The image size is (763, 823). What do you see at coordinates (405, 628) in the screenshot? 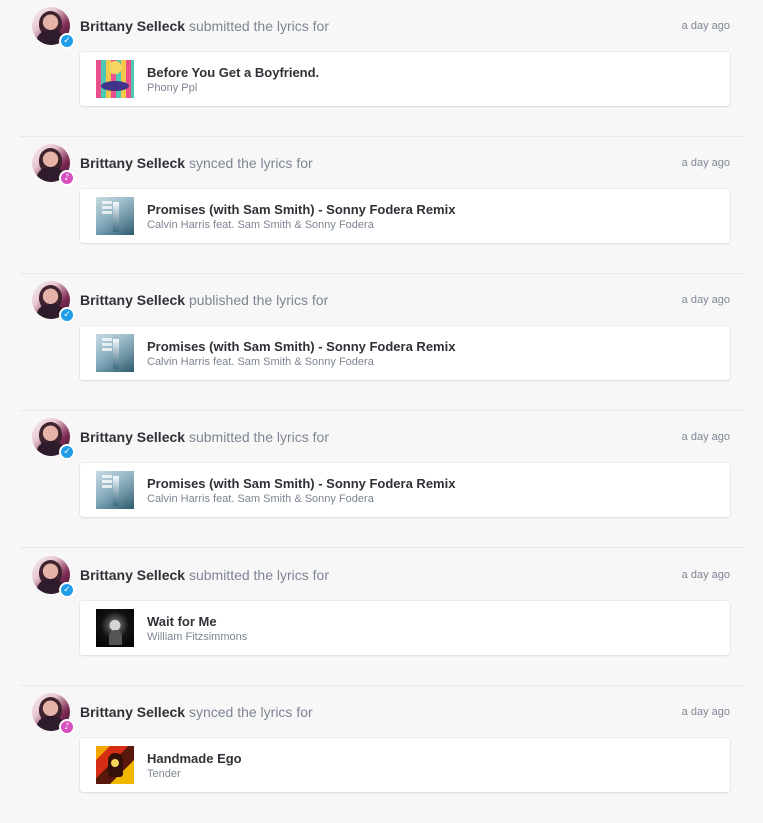
I see `song-card: Wait for Me William Fitzsimmons` at bounding box center [405, 628].